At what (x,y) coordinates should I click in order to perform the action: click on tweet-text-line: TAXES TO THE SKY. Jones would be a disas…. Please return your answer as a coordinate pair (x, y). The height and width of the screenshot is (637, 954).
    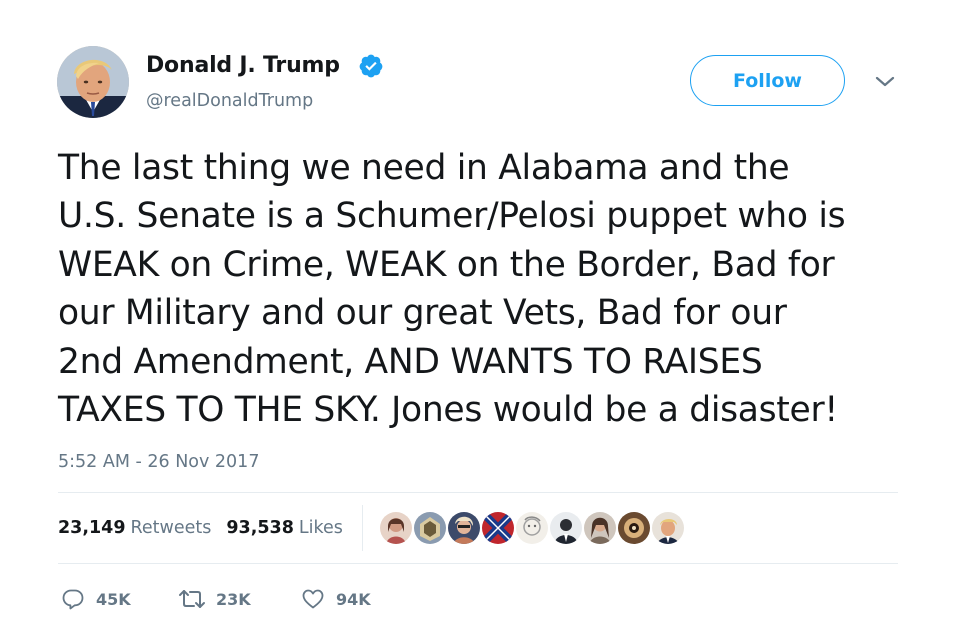
    Looking at the image, I should click on (448, 410).